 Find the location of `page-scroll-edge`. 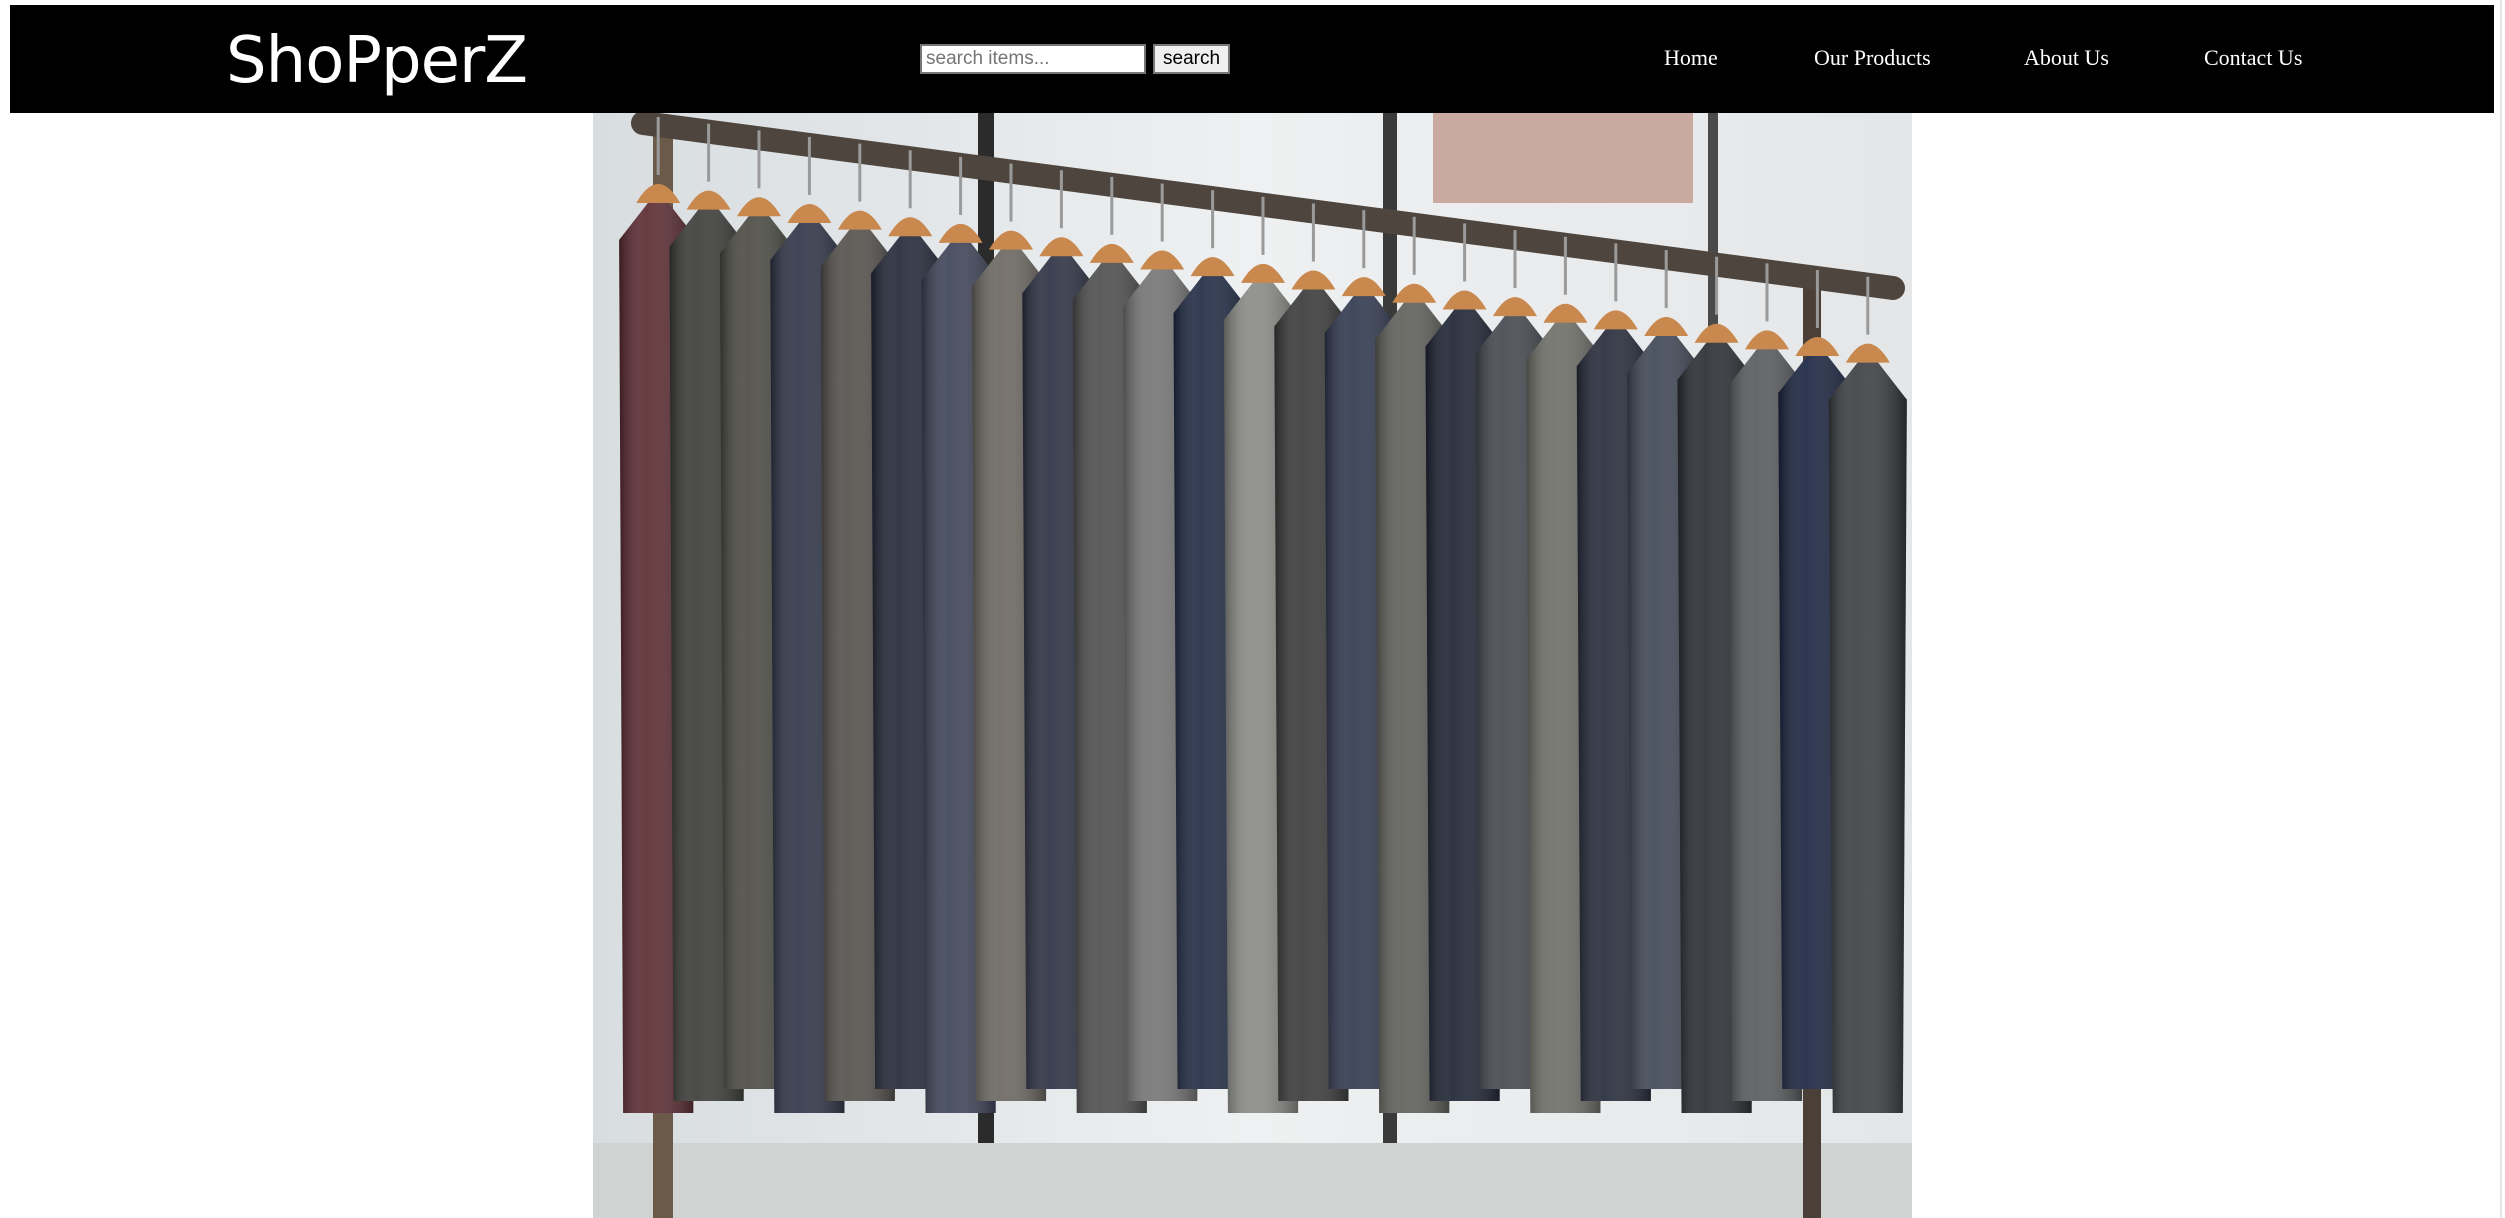

page-scroll-edge is located at coordinates (2501, 609).